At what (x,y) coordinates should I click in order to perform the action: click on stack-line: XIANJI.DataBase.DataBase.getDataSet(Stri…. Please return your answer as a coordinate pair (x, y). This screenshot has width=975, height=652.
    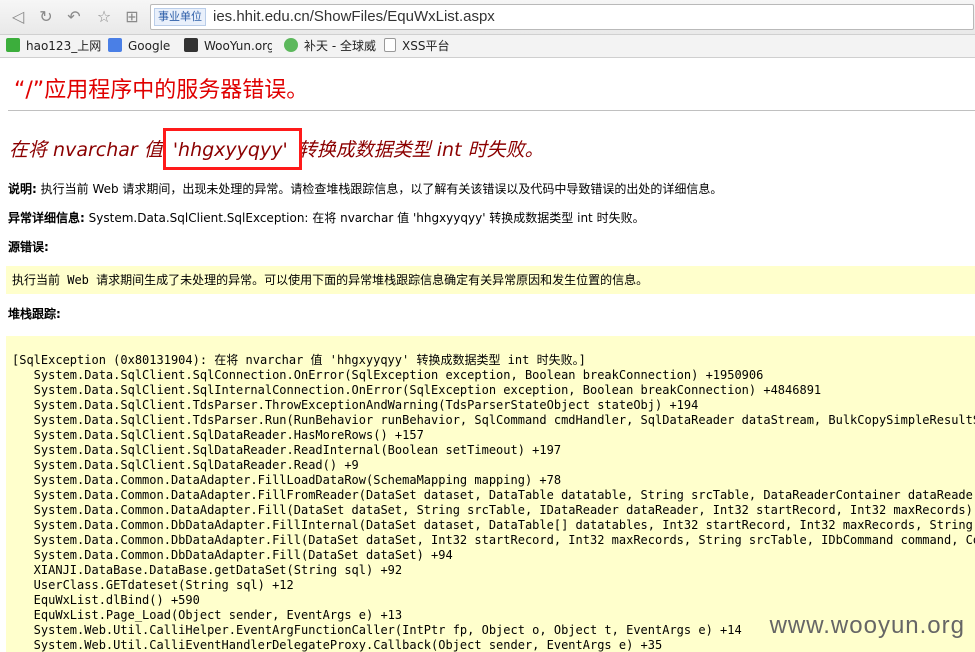
    Looking at the image, I should click on (207, 570).